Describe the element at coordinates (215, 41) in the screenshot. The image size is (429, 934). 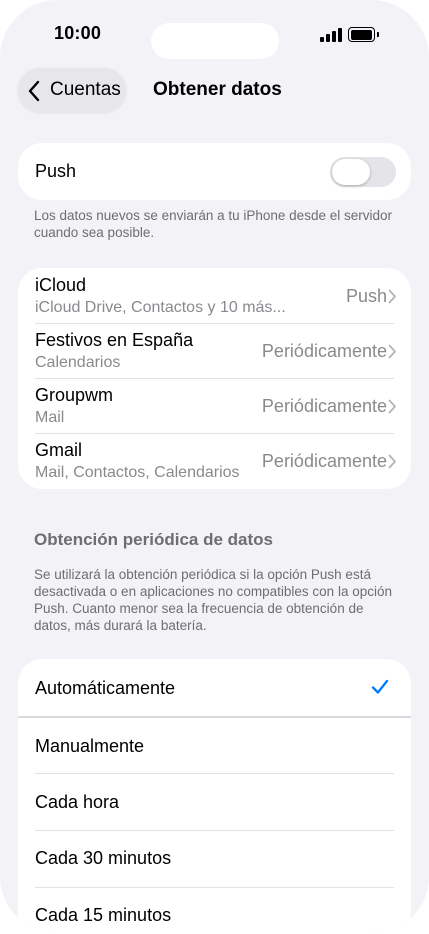
I see `dynamic-island` at that location.